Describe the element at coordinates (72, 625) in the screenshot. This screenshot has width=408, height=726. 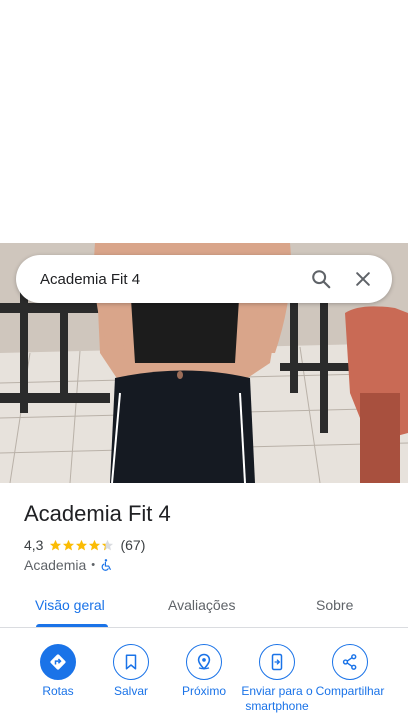
I see `active-tab-indicator` at that location.